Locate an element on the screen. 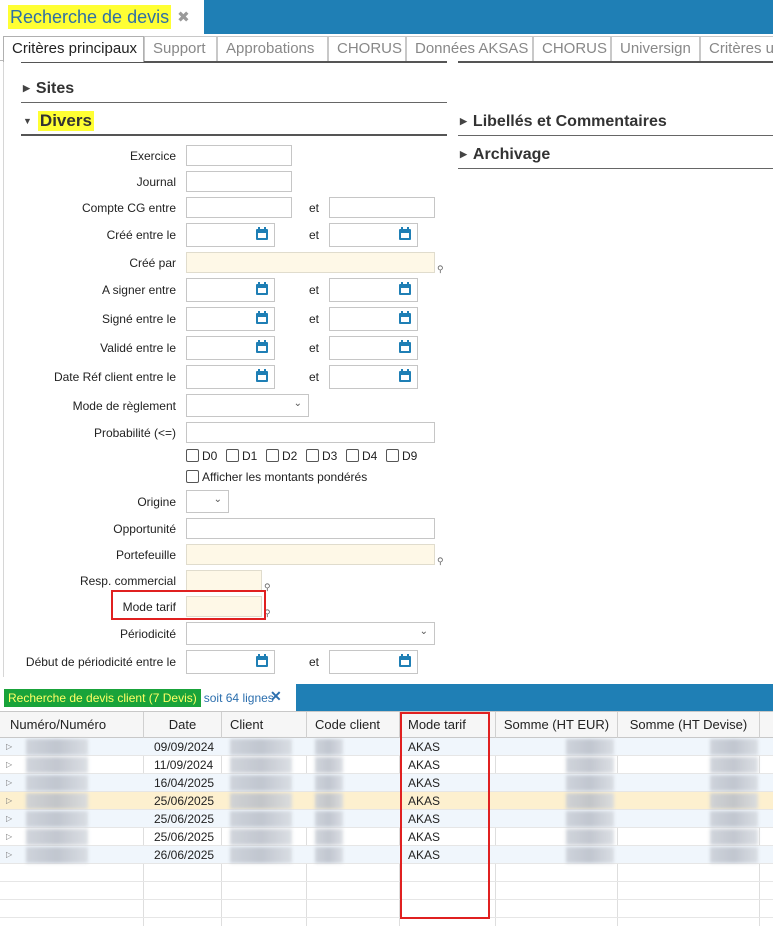 This screenshot has width=773, height=926. section-title: Divers is located at coordinates (65, 121).